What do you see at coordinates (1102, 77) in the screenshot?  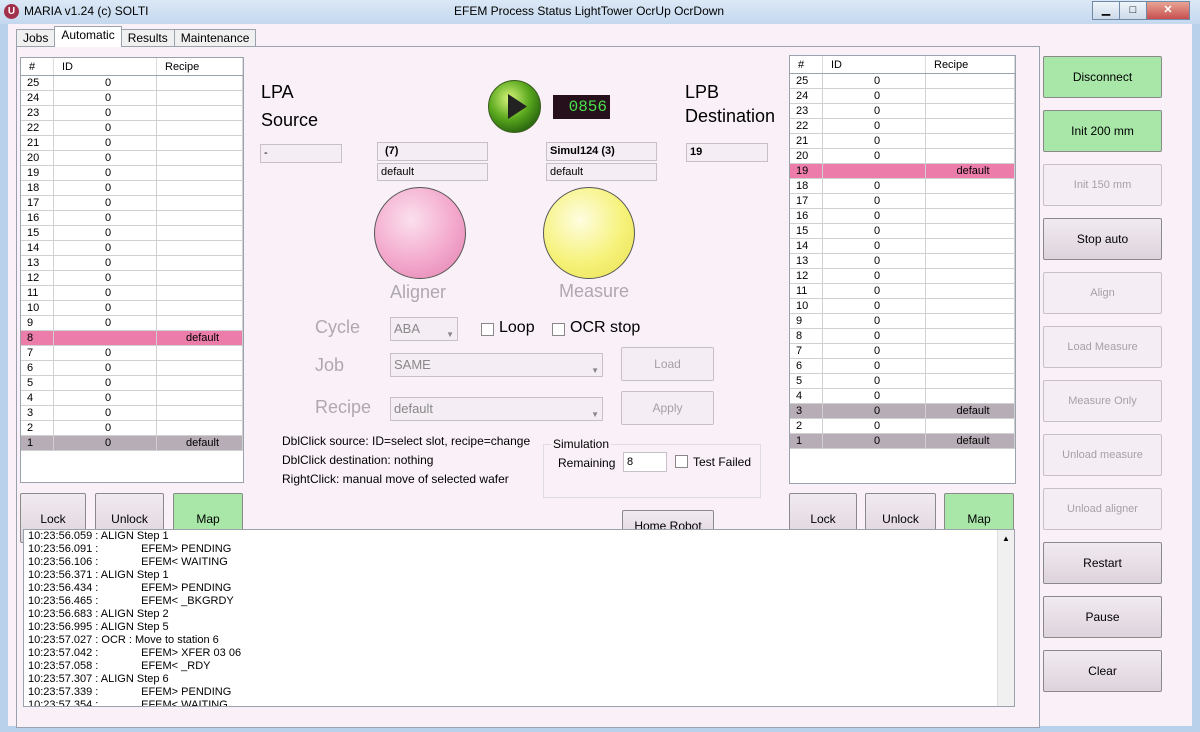 I see `disconnect-button: Disconnect` at bounding box center [1102, 77].